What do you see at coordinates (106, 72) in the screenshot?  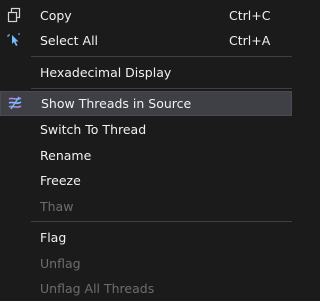 I see `menu-item-label: Hexadecimal Display` at bounding box center [106, 72].